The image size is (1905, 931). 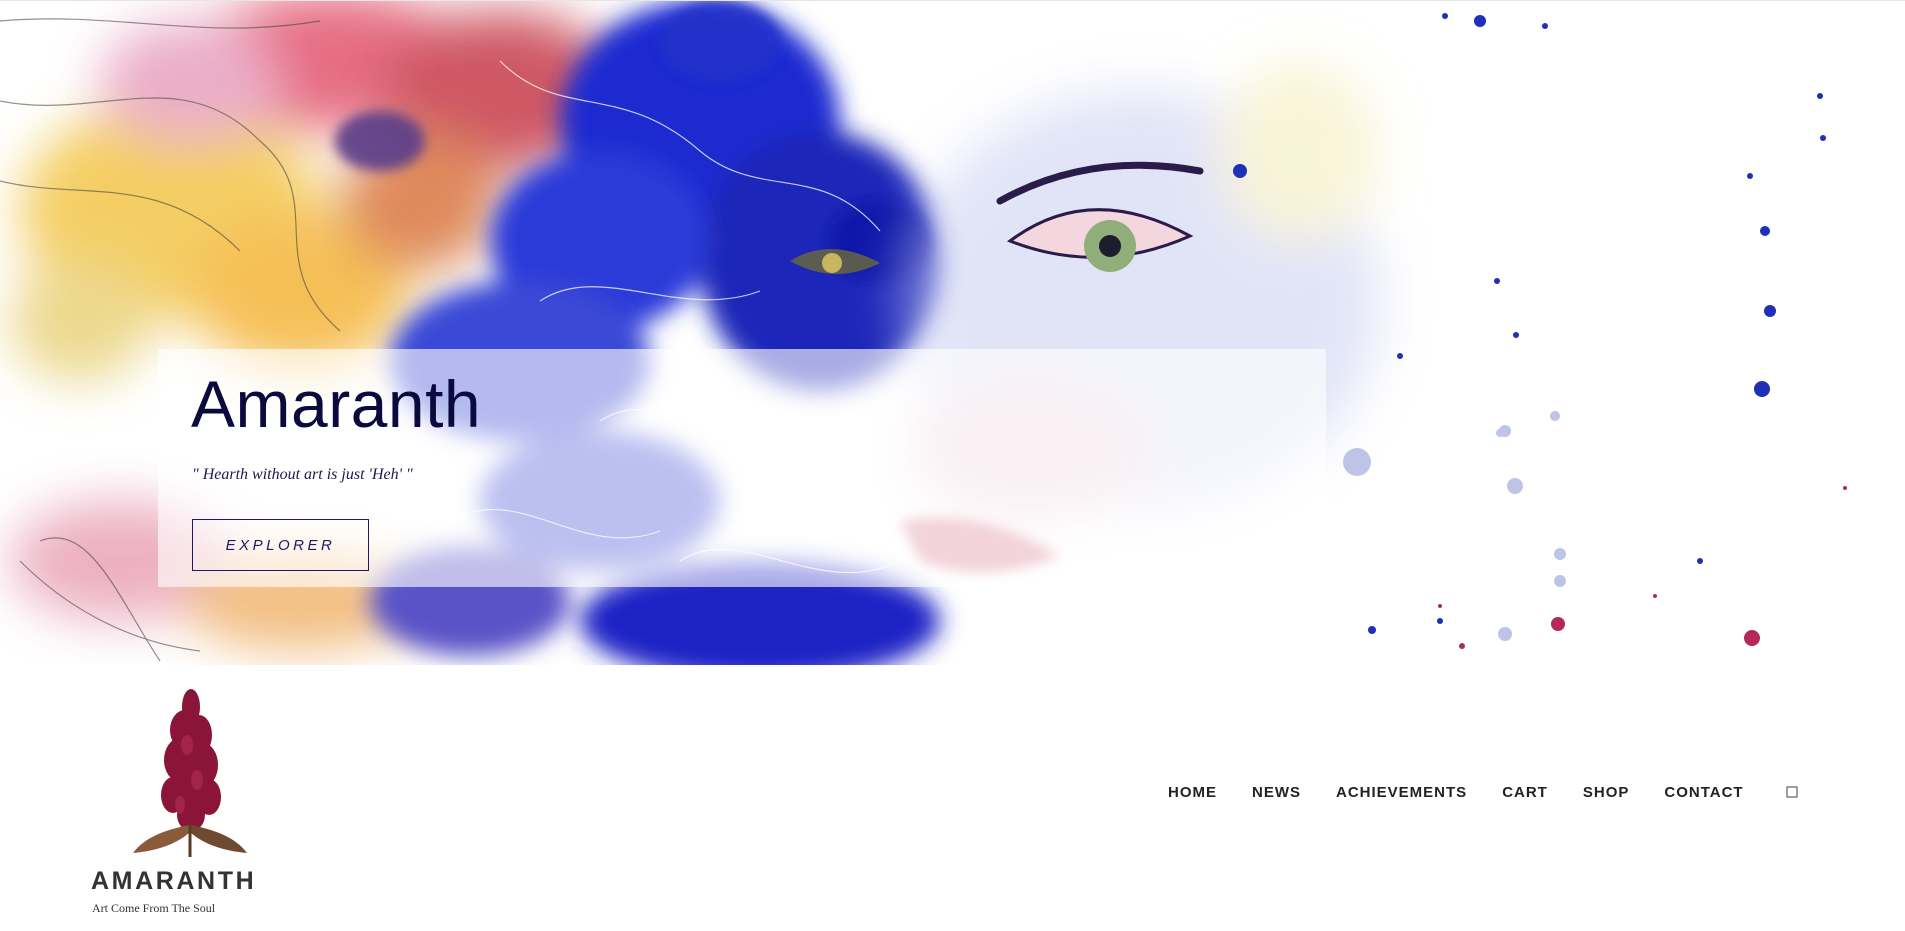 I want to click on hero-quote: " Hearth without art is just 'Heh' ", so click(x=302, y=474).